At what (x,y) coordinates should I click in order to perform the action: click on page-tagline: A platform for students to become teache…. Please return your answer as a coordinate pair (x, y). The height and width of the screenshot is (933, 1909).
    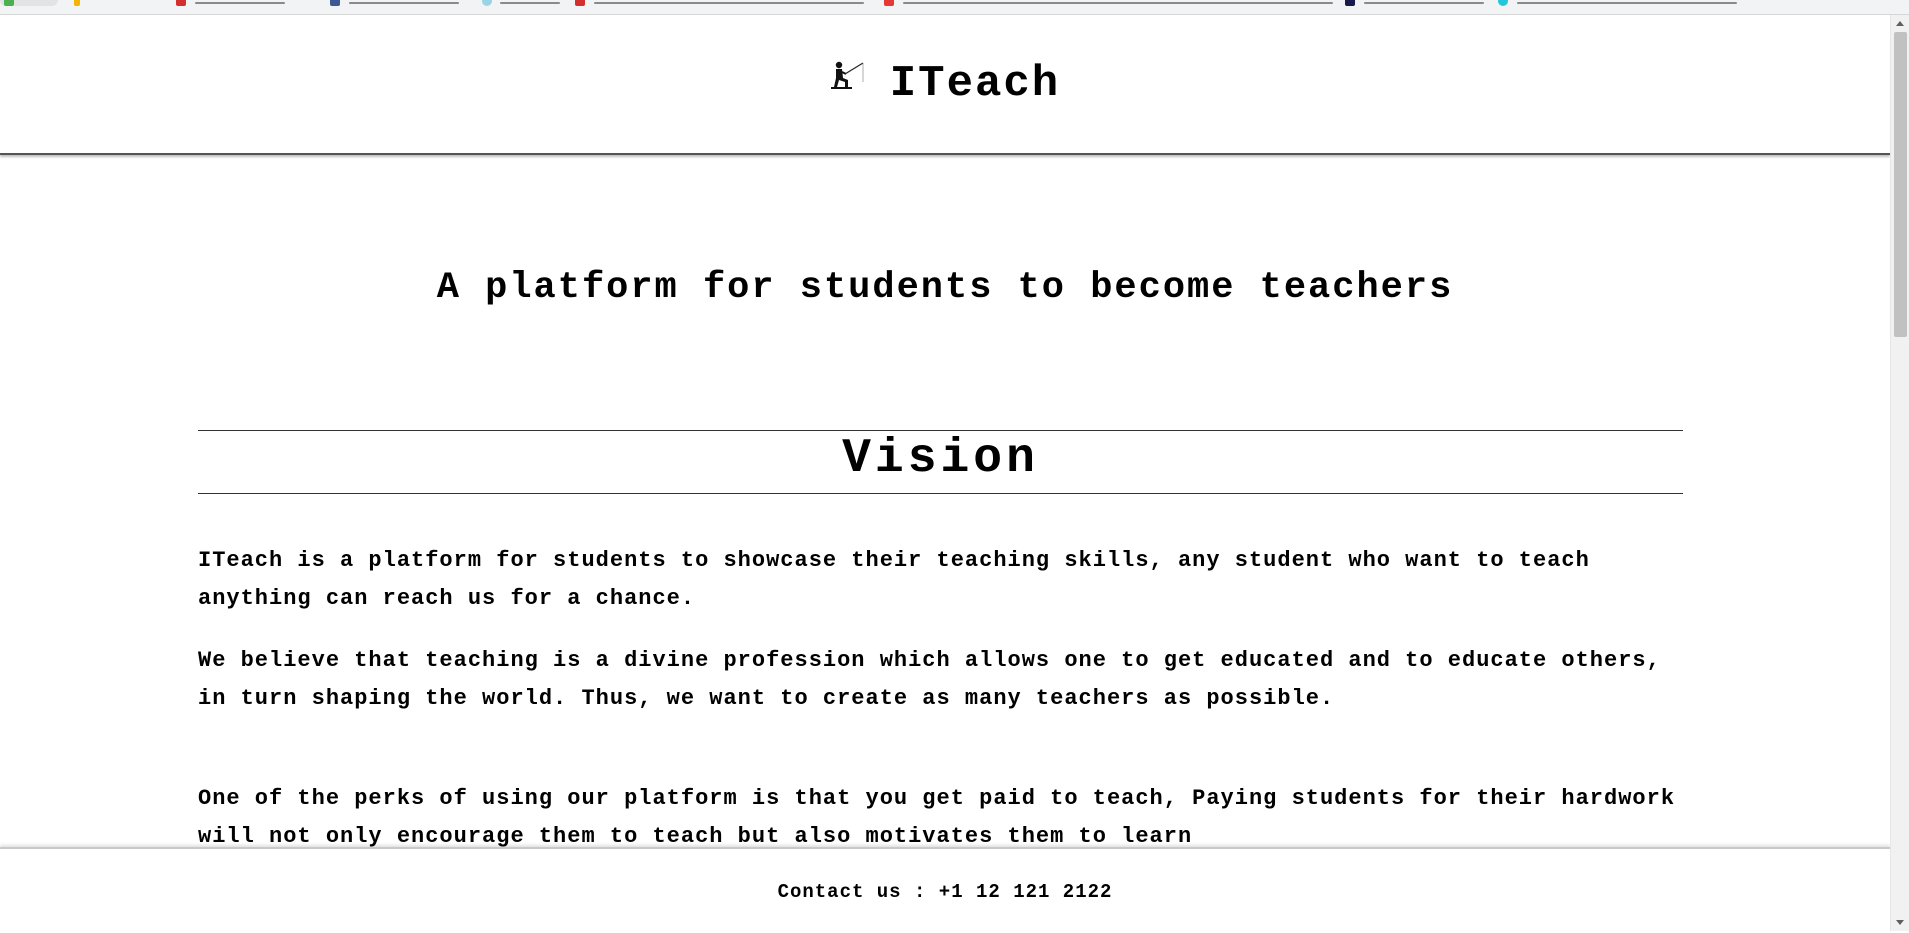
    Looking at the image, I should click on (945, 288).